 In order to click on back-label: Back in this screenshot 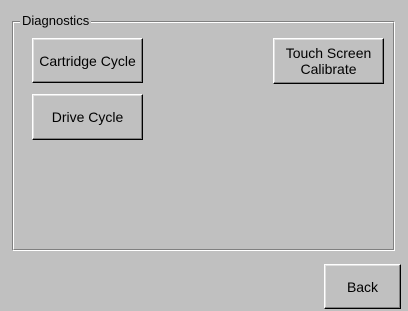, I will do `click(362, 286)`.